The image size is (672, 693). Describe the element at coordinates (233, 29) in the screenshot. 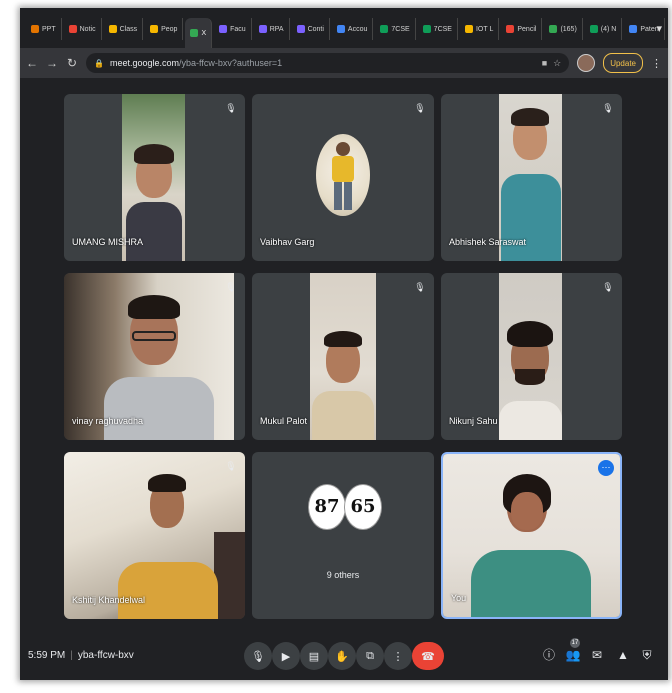

I see `browser-tab: Facu` at that location.